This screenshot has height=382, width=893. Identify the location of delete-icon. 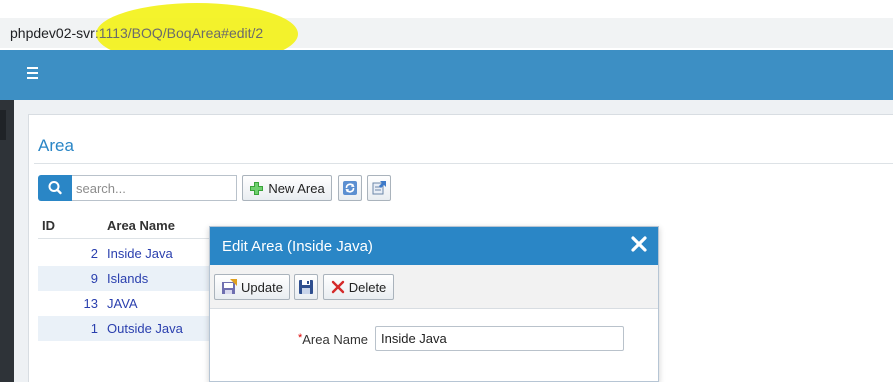
(337, 287).